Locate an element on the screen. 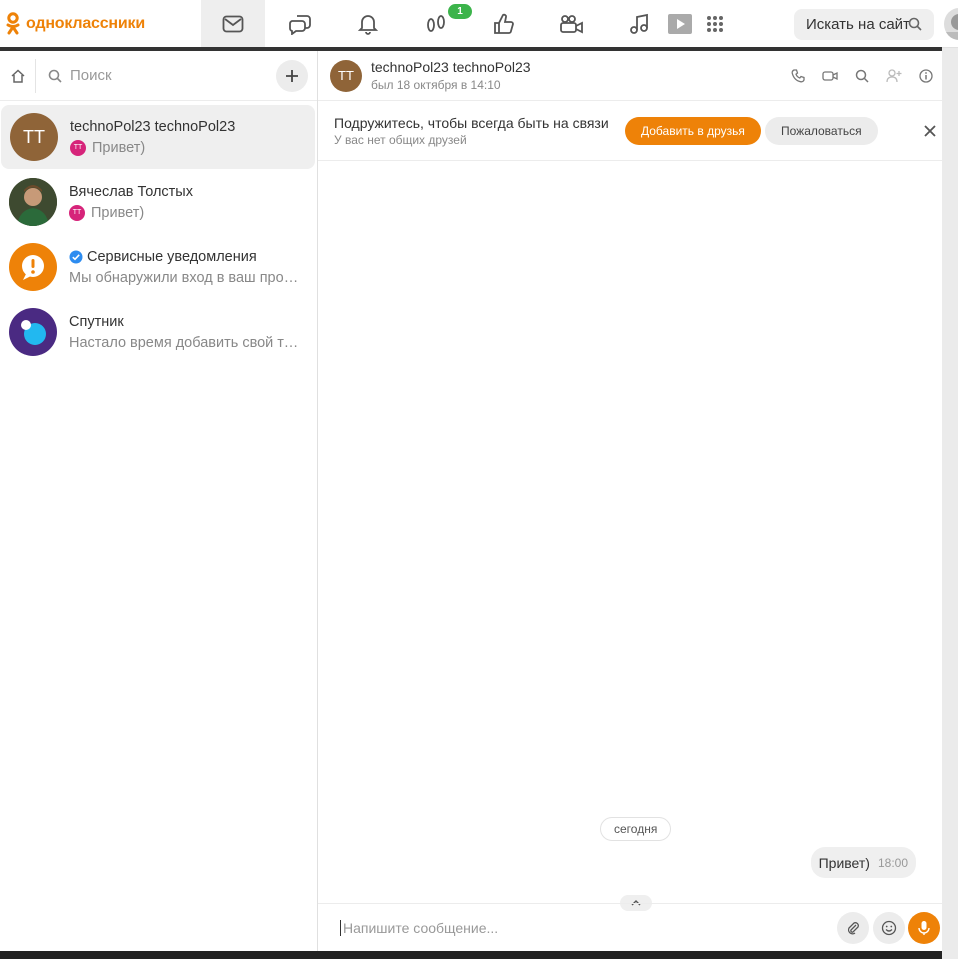 The height and width of the screenshot is (959, 958). page-gutter is located at coordinates (950, 501).